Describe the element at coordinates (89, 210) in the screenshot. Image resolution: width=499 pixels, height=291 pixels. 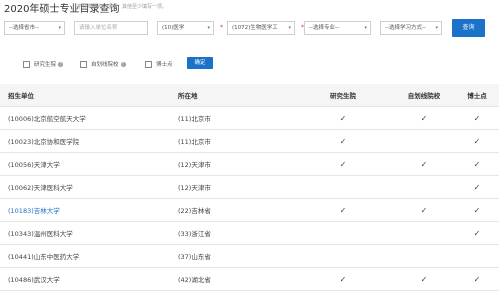
I see `unit-link: (10183)吉林大学` at that location.